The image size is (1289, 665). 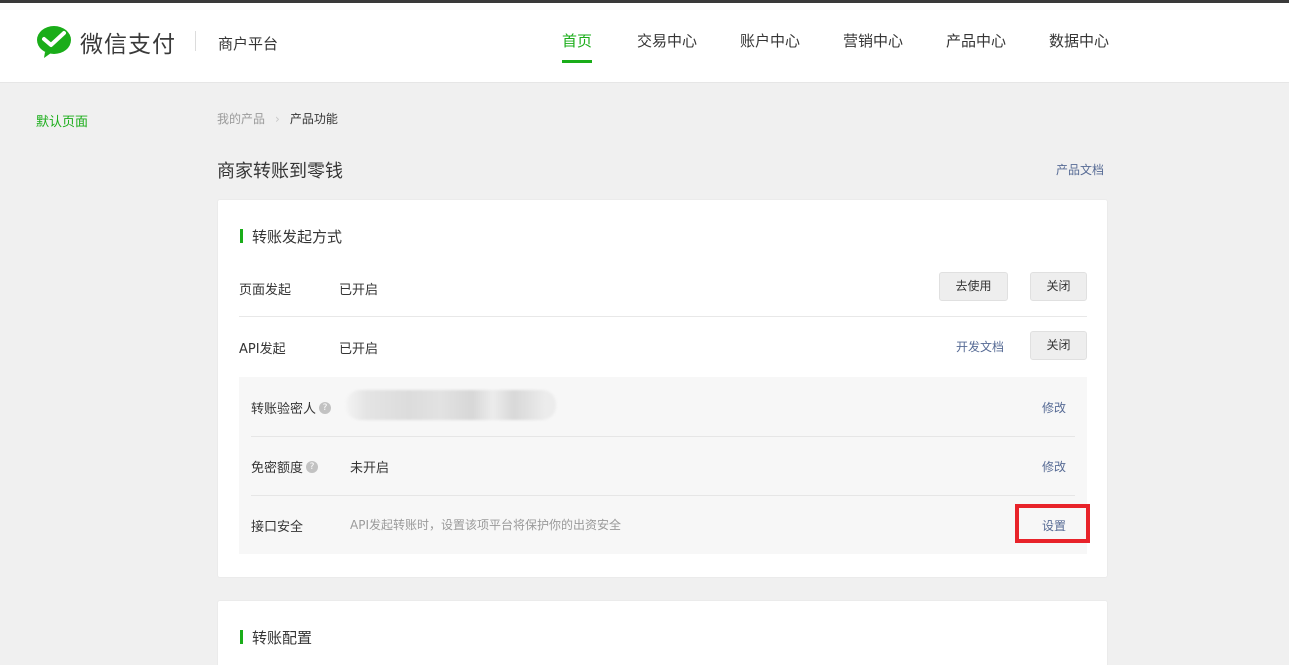 I want to click on page-initiate-label: 页面发起, so click(x=265, y=290).